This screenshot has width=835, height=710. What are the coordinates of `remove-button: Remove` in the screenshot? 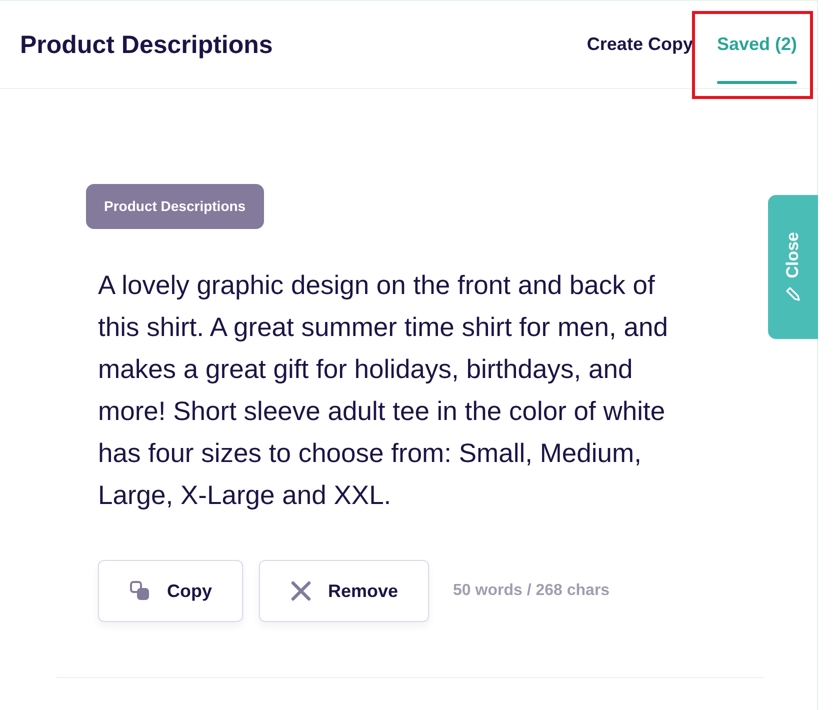 It's located at (344, 591).